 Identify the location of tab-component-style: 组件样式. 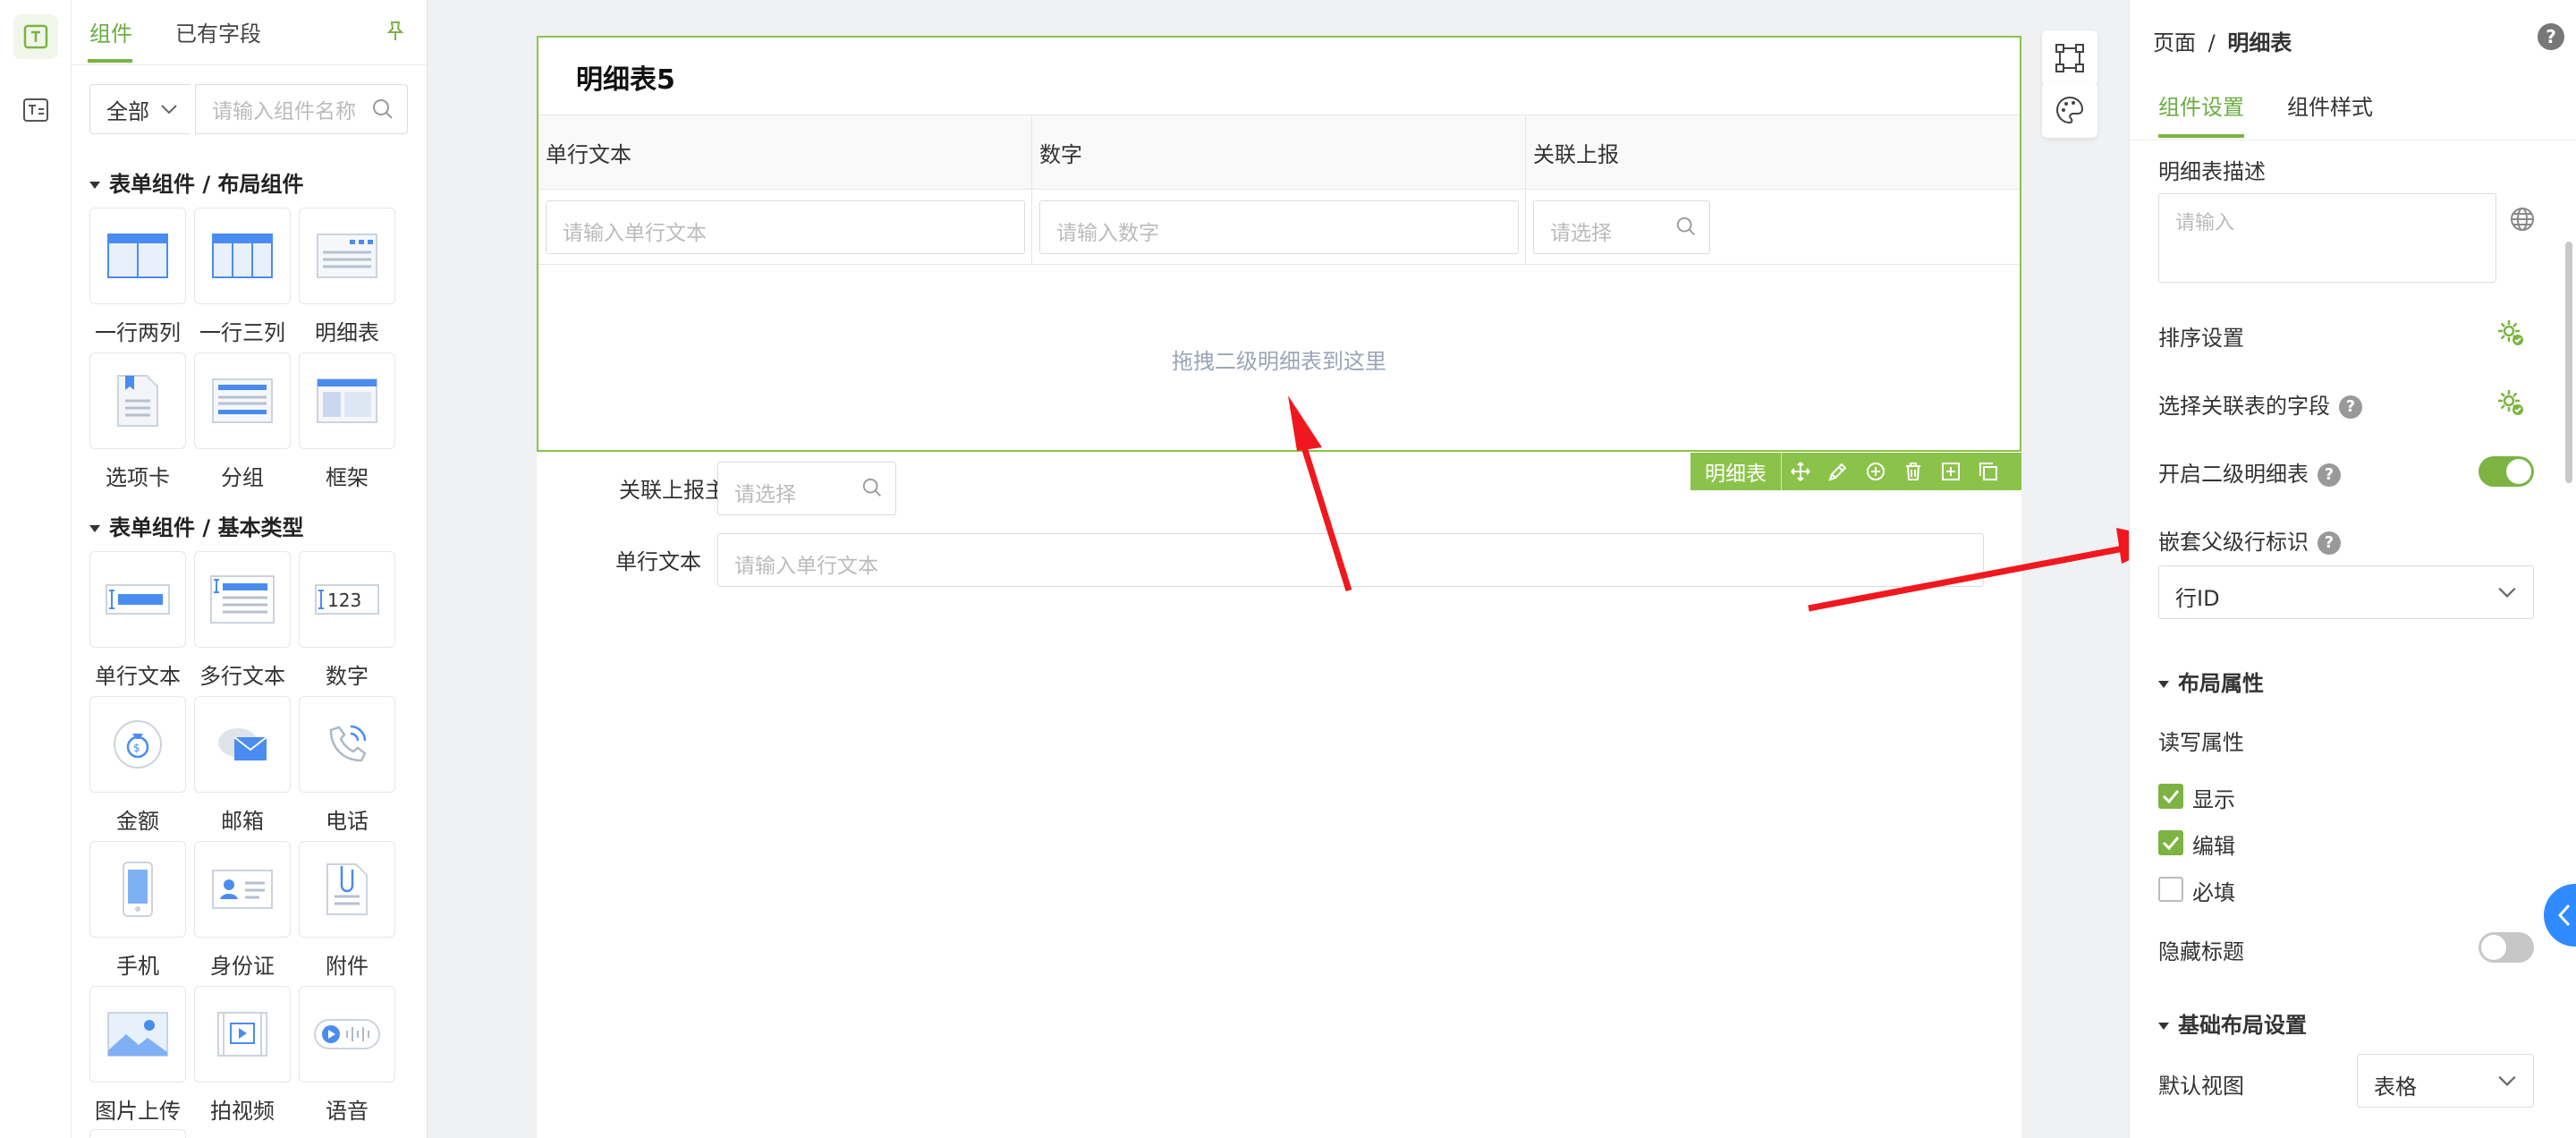
(2330, 105).